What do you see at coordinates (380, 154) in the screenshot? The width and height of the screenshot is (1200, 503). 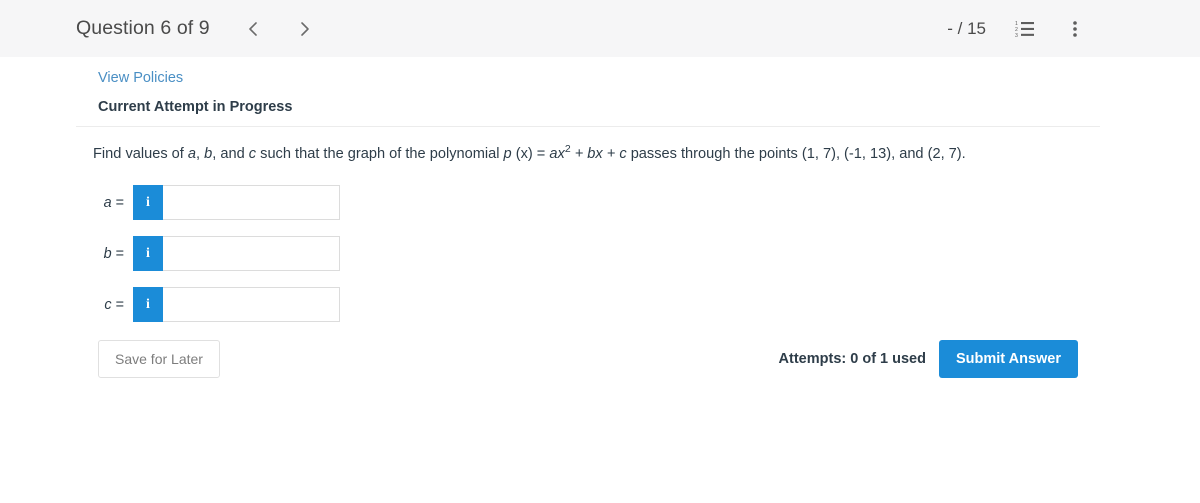 I see `question-text-part3: such that the graph of the polynomial` at bounding box center [380, 154].